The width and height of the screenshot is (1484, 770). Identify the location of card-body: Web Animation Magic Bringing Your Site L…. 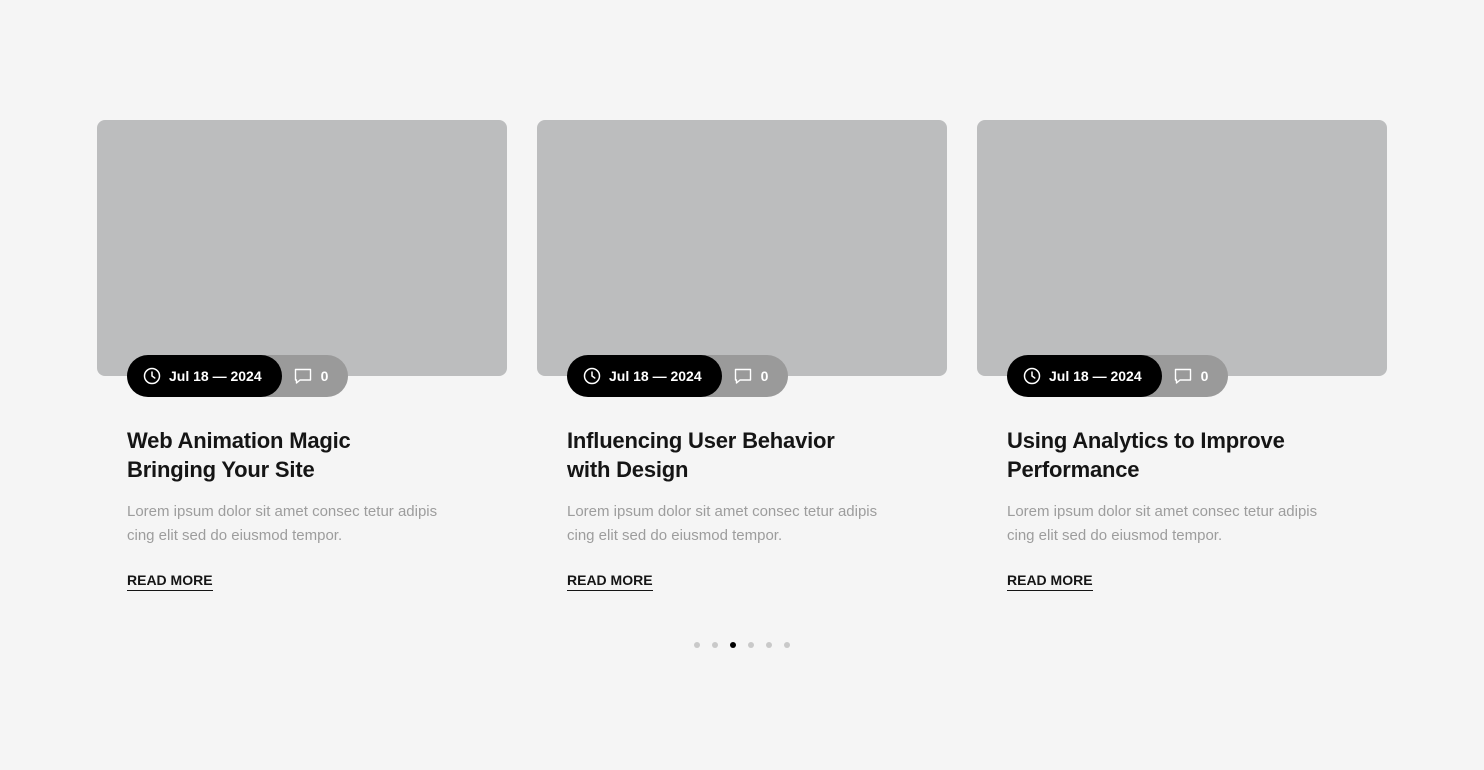
(302, 493).